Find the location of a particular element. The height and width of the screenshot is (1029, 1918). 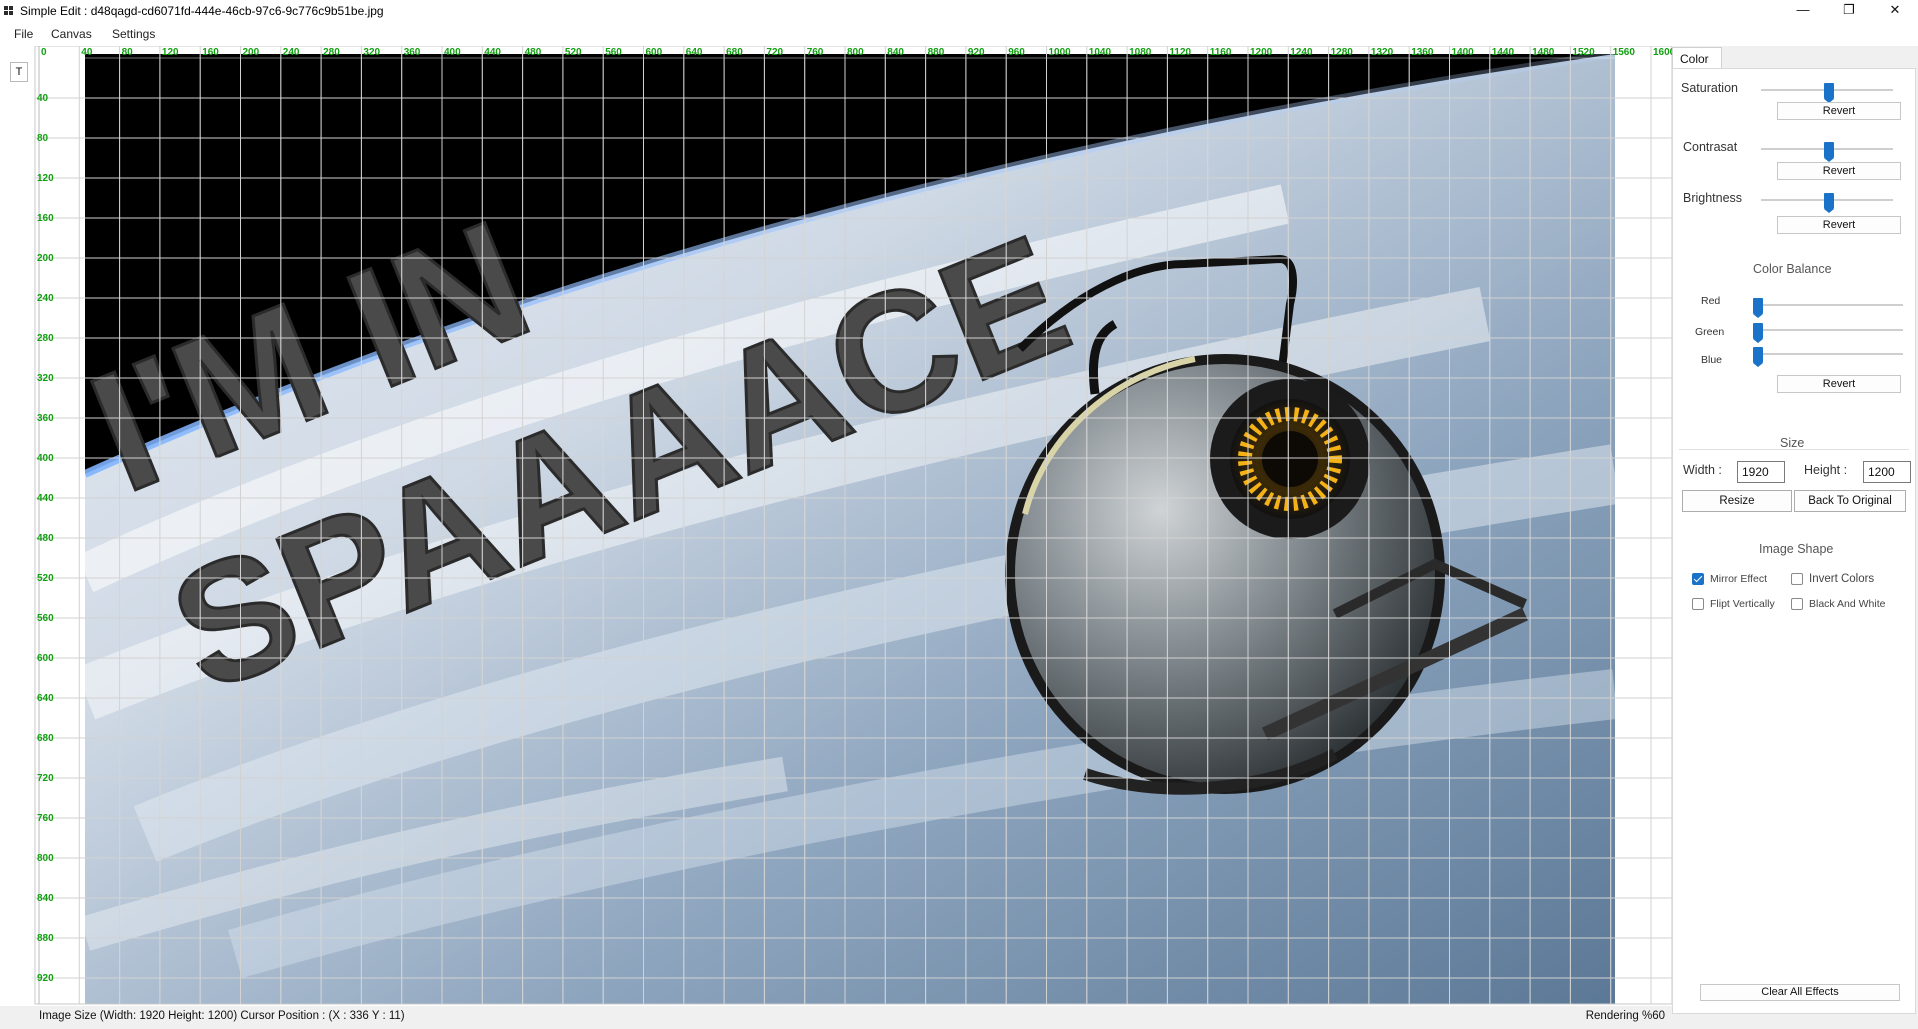

ruler-tick-label-y: 560 is located at coordinates (45, 618).